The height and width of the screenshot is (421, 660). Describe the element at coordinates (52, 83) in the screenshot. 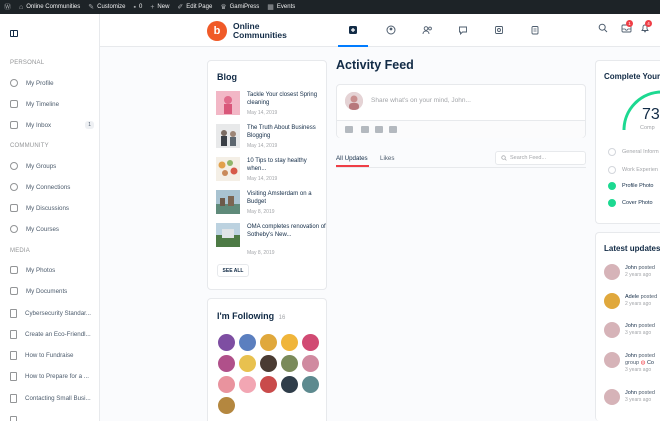

I see `sidebar-item-my-profile: My Profile` at that location.